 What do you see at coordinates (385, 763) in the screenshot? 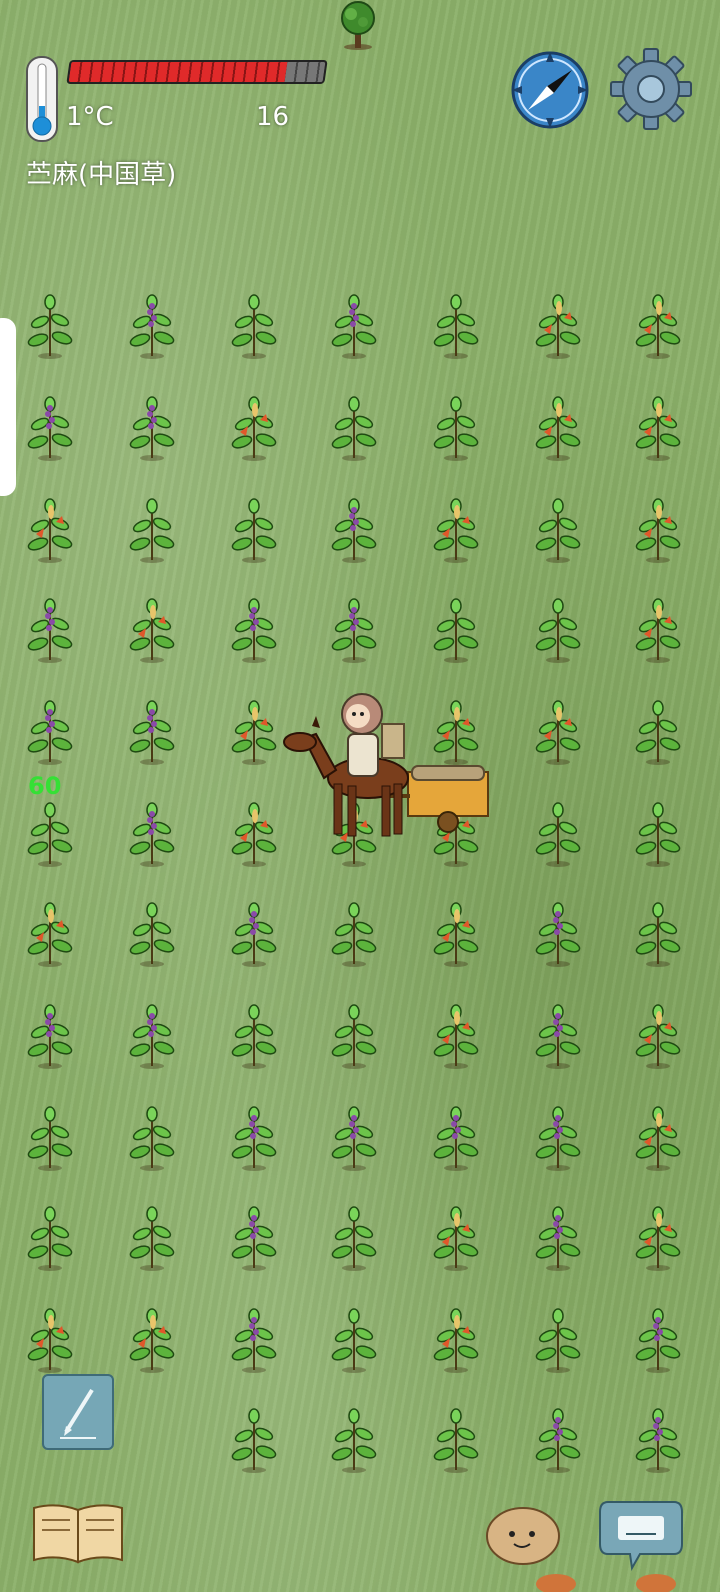
I see `player-on-horse-cart` at bounding box center [385, 763].